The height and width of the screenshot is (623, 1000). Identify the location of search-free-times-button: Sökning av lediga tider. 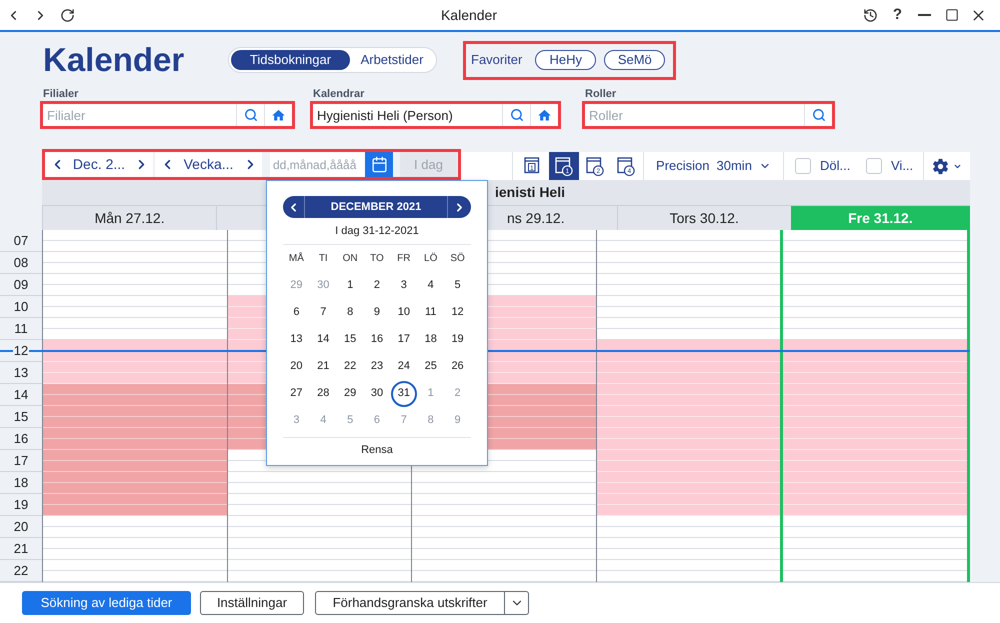
(106, 603).